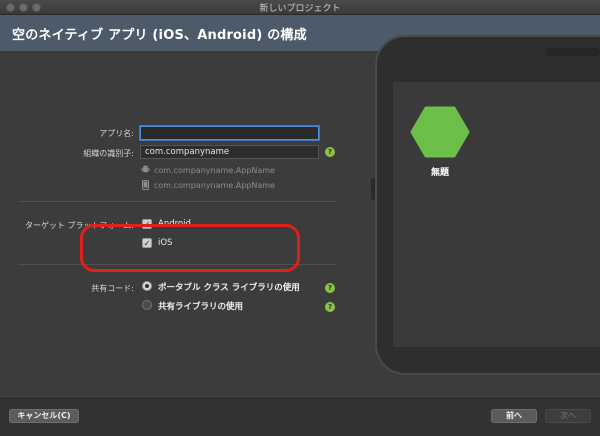 The height and width of the screenshot is (436, 600). I want to click on app-hexagon-icon, so click(440, 132).